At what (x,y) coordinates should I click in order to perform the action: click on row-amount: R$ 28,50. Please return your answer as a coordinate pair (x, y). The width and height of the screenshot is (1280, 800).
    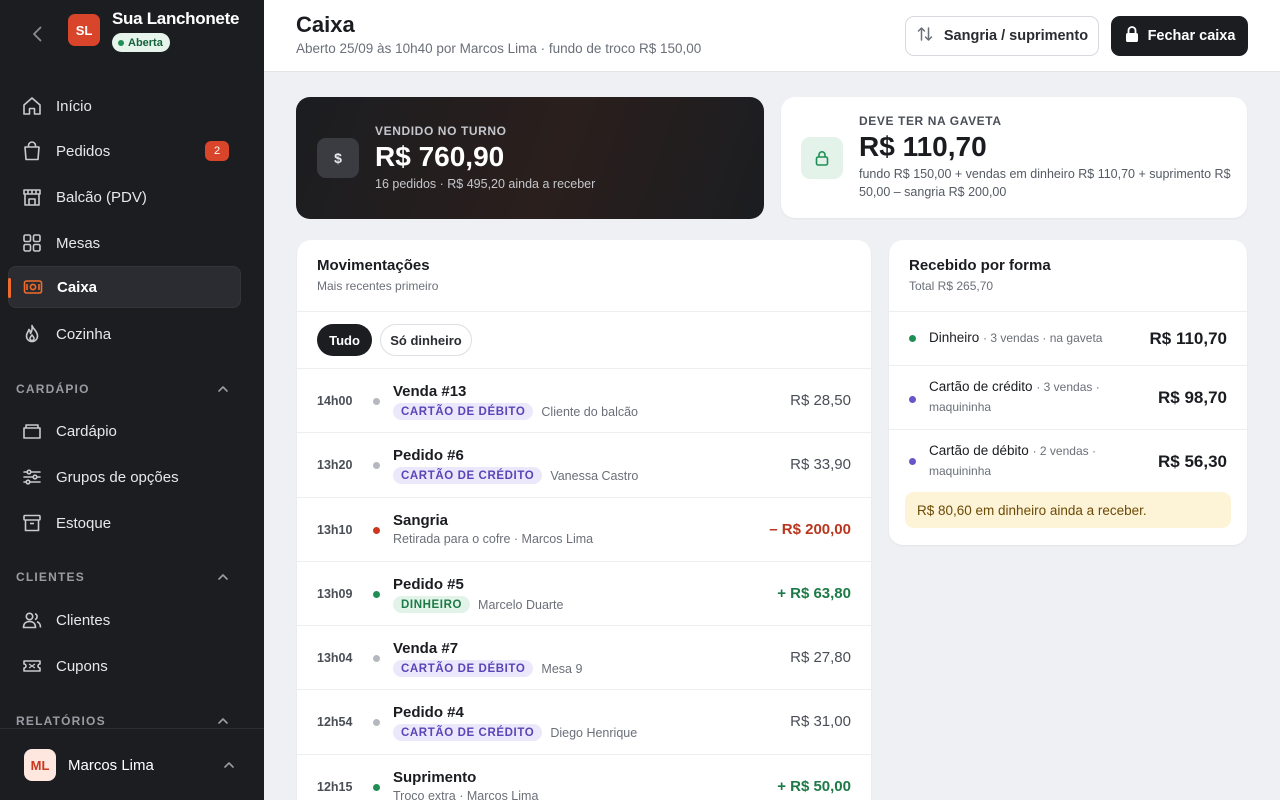
    Looking at the image, I should click on (820, 400).